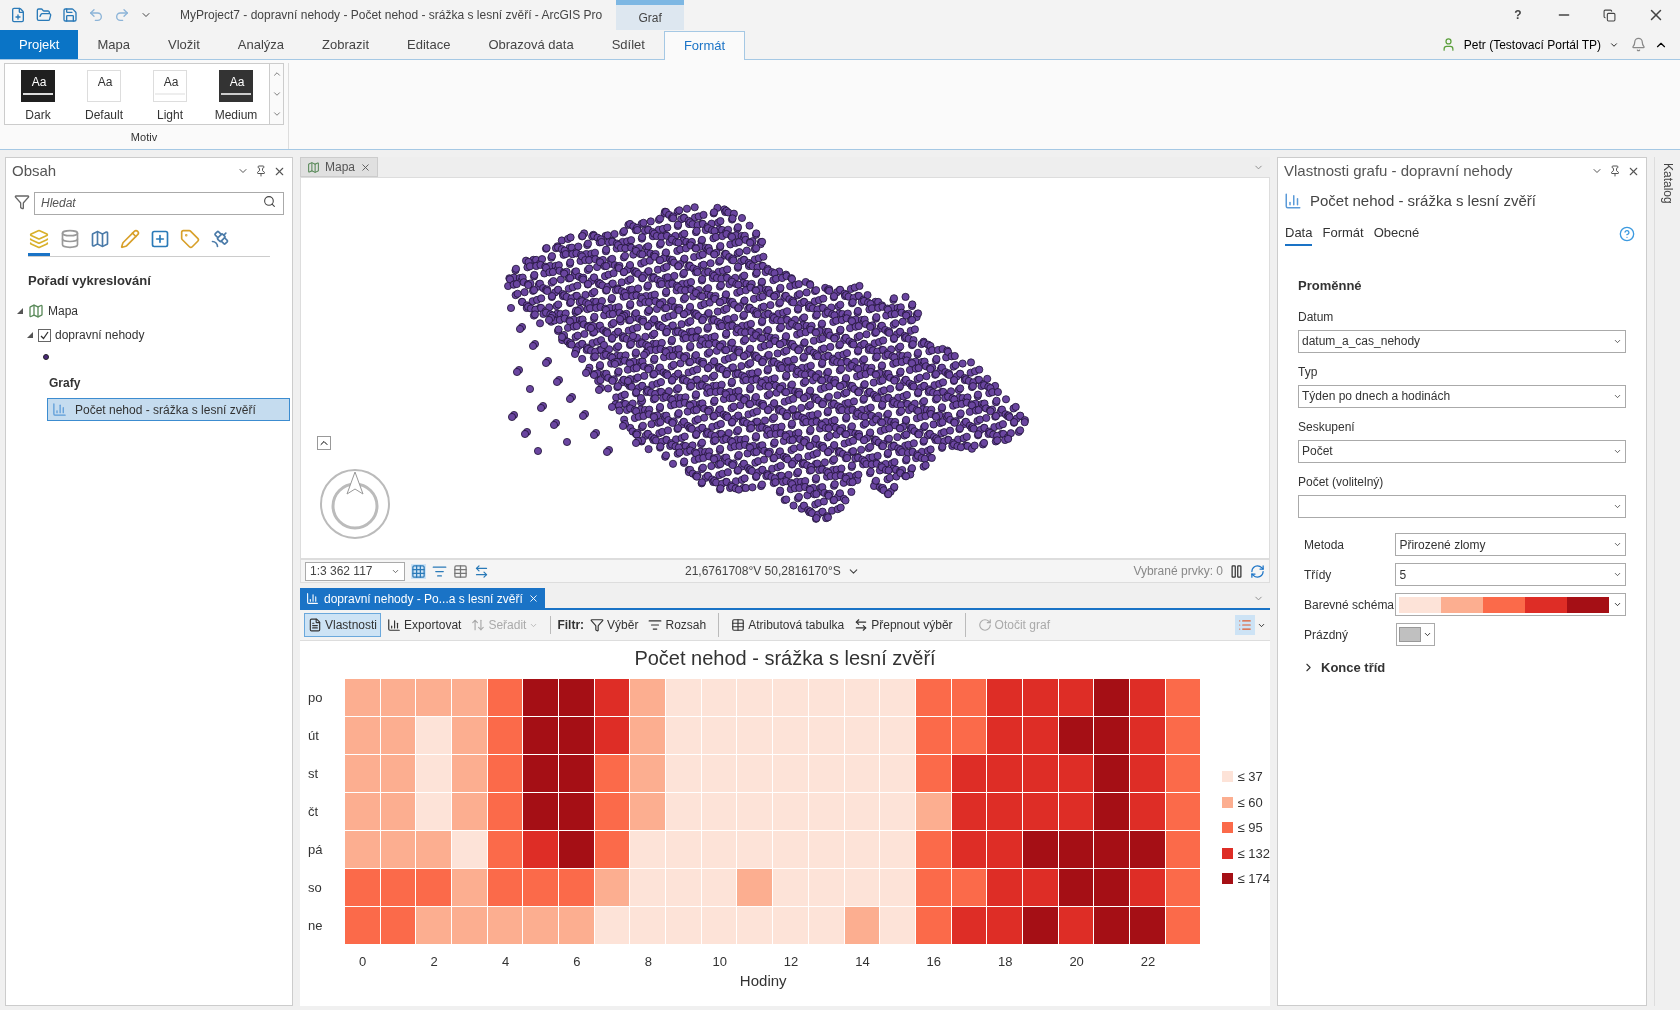 The width and height of the screenshot is (1680, 1010). I want to click on ribbon-tab: Obrazová data, so click(531, 44).